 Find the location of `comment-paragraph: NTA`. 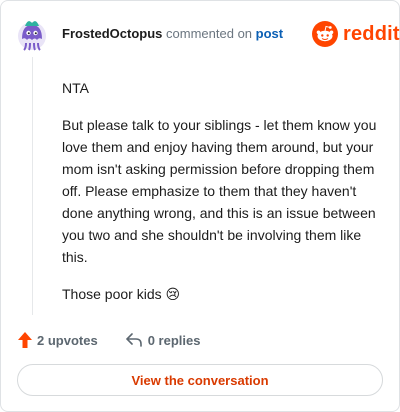

comment-paragraph: NTA is located at coordinates (75, 88).